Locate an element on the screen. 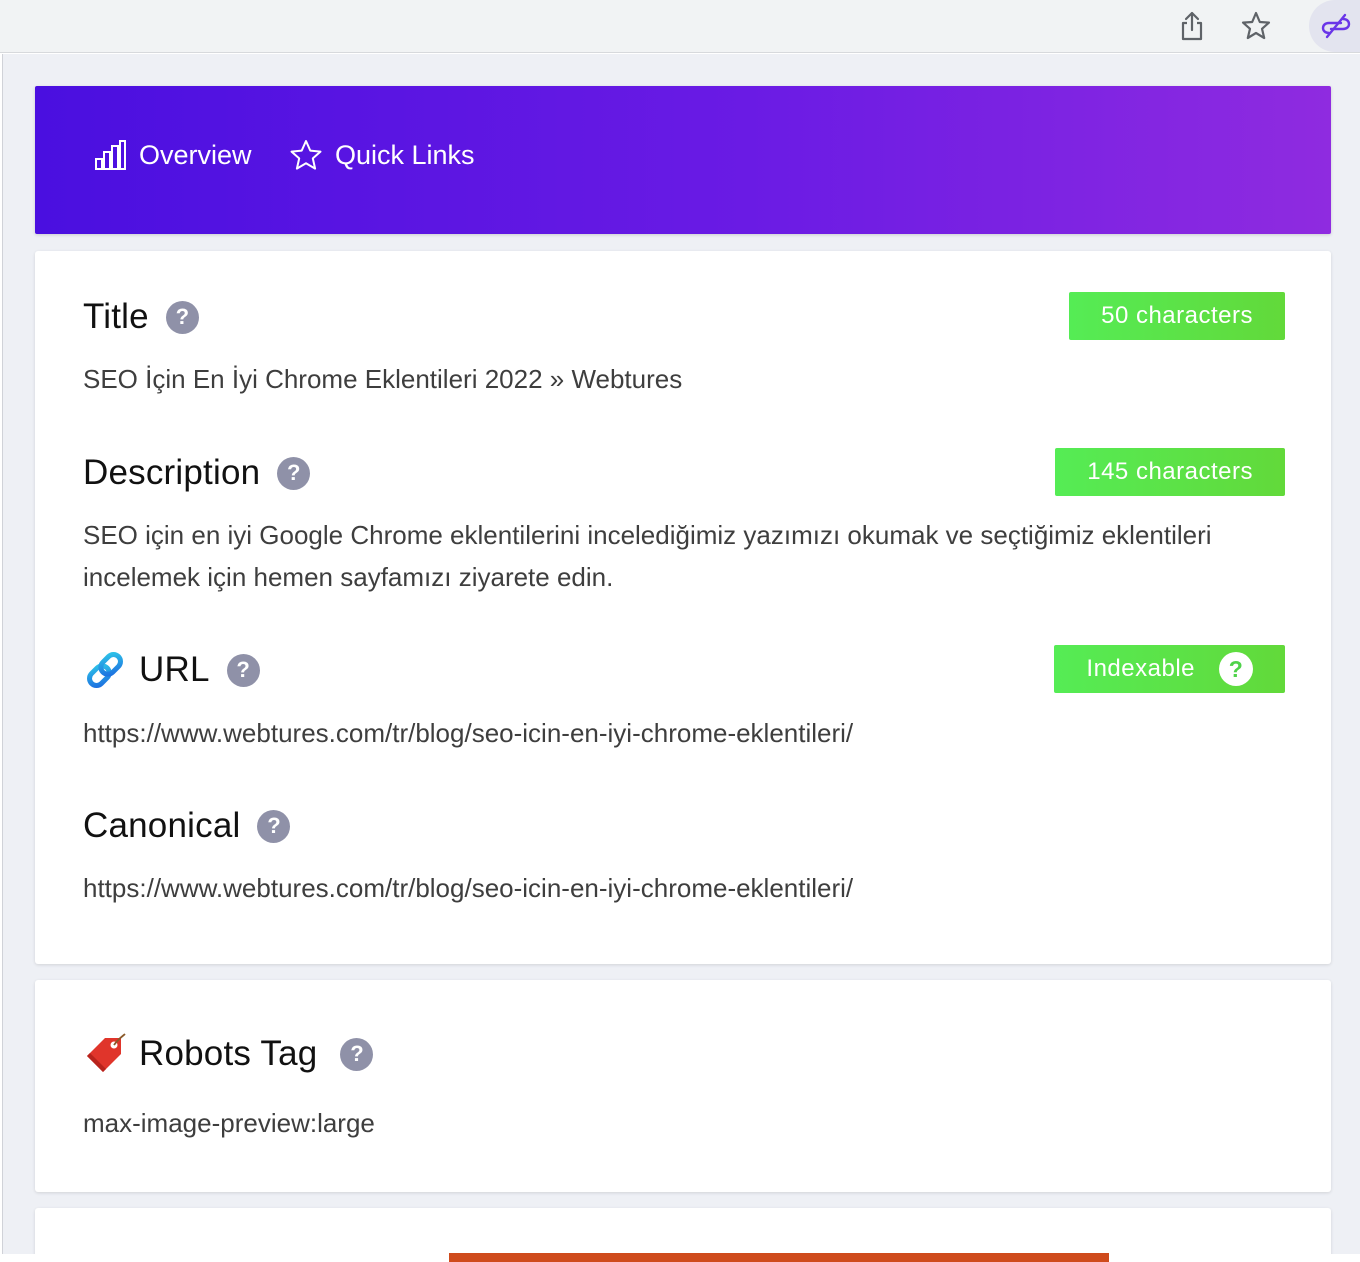  star-outline-icon is located at coordinates (306, 155).